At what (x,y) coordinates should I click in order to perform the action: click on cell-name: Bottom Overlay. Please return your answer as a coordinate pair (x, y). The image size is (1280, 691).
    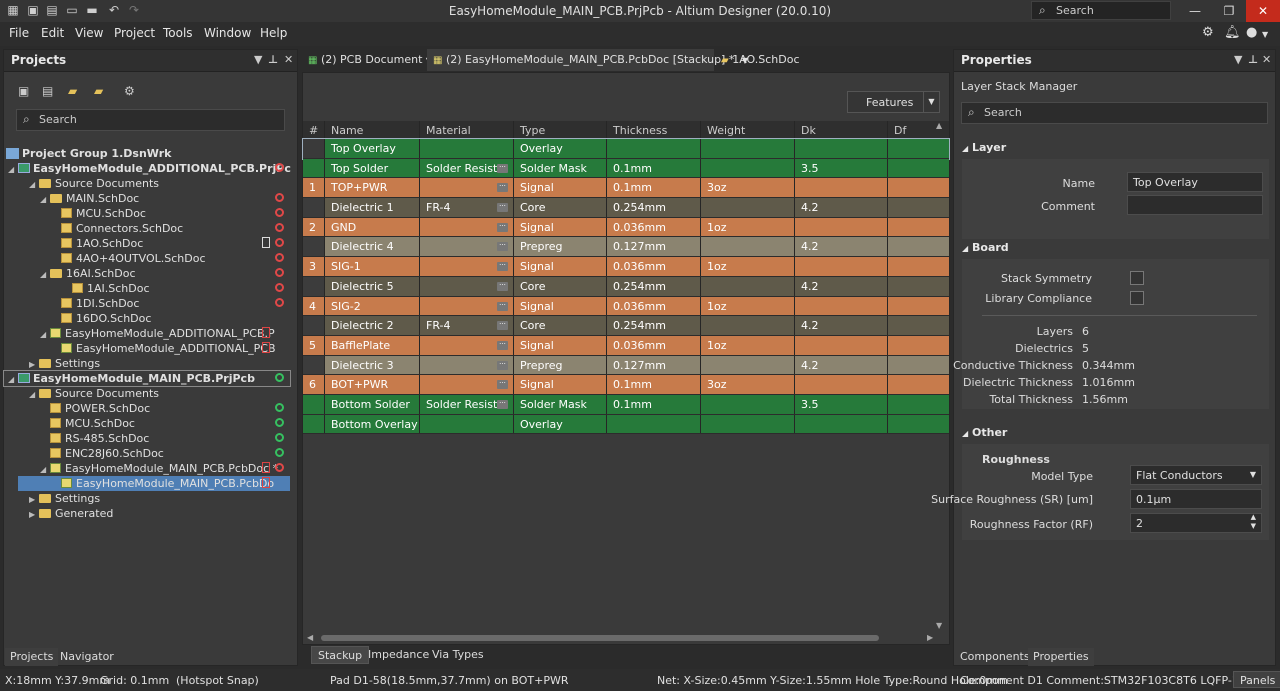
    Looking at the image, I should click on (372, 424).